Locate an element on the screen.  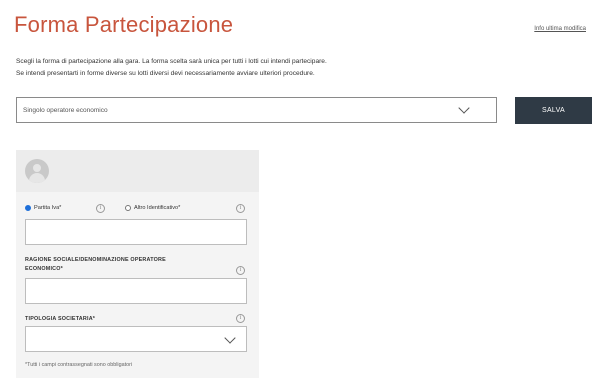
ragione-sociale-input is located at coordinates (136, 291).